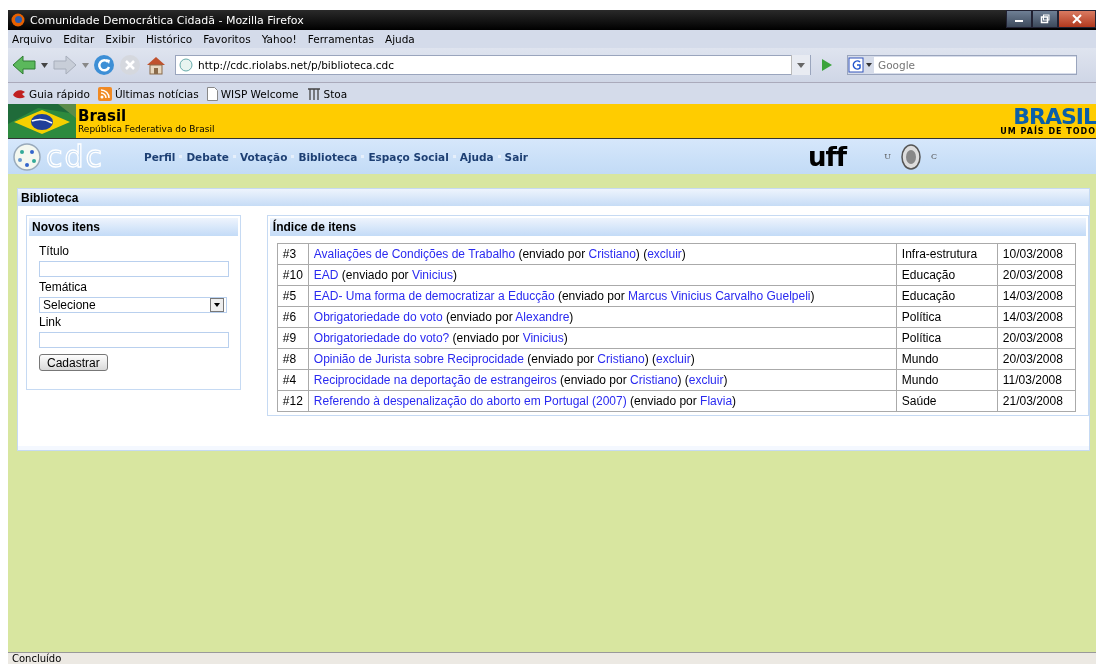  Describe the element at coordinates (73, 362) in the screenshot. I see `submit-button: Cadastrar` at that location.